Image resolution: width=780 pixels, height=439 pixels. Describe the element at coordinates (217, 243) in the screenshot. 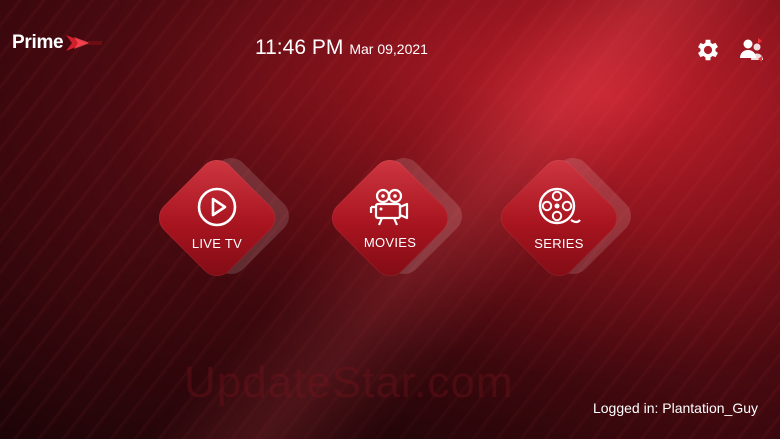

I see `tile-label: LIVE TV` at that location.